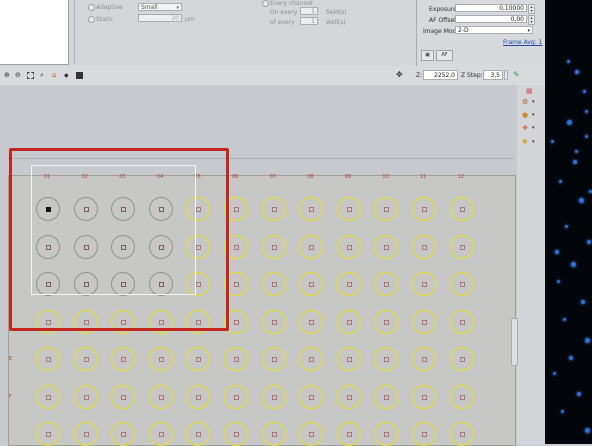 Image resolution: width=592 pixels, height=446 pixels. I want to click on af-offset-spinner: ▴ ▾, so click(531, 20).